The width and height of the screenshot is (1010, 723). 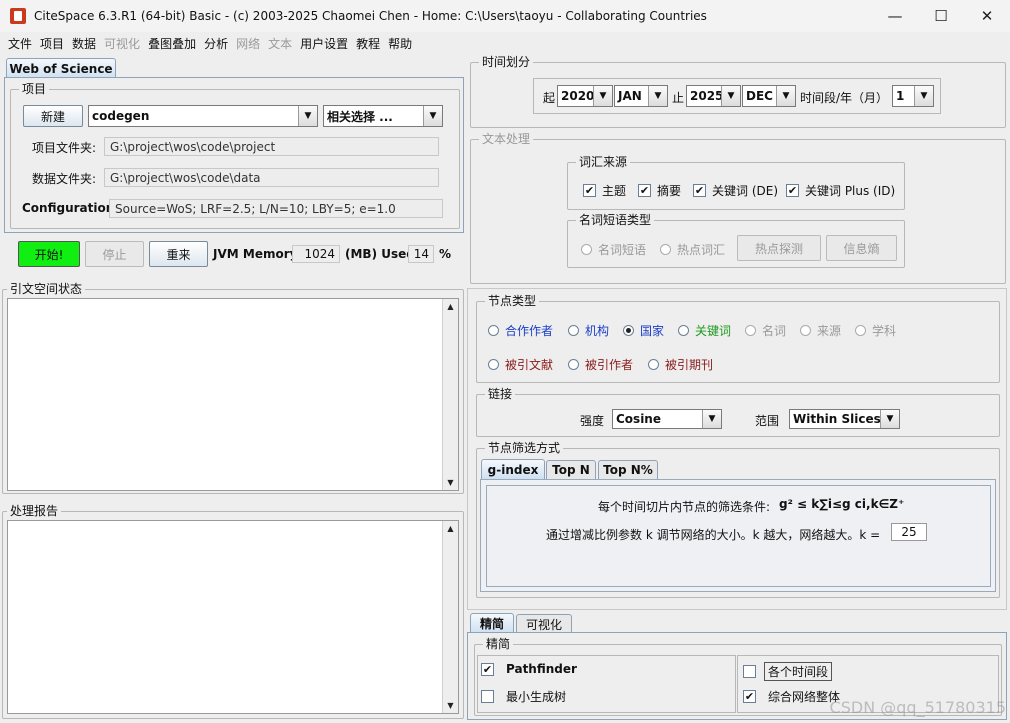 What do you see at coordinates (765, 330) in the screenshot?
I see `node-term-radio: 名词` at bounding box center [765, 330].